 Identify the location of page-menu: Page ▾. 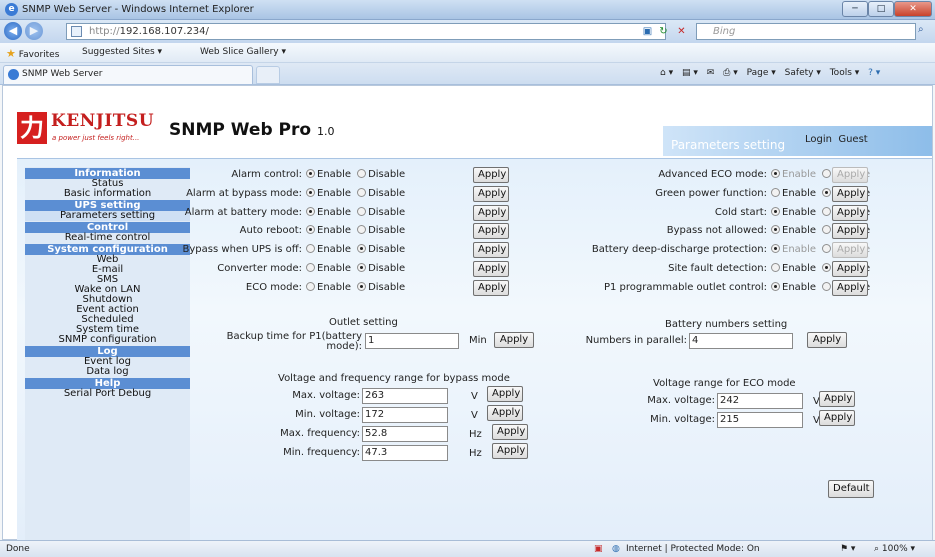
(761, 73).